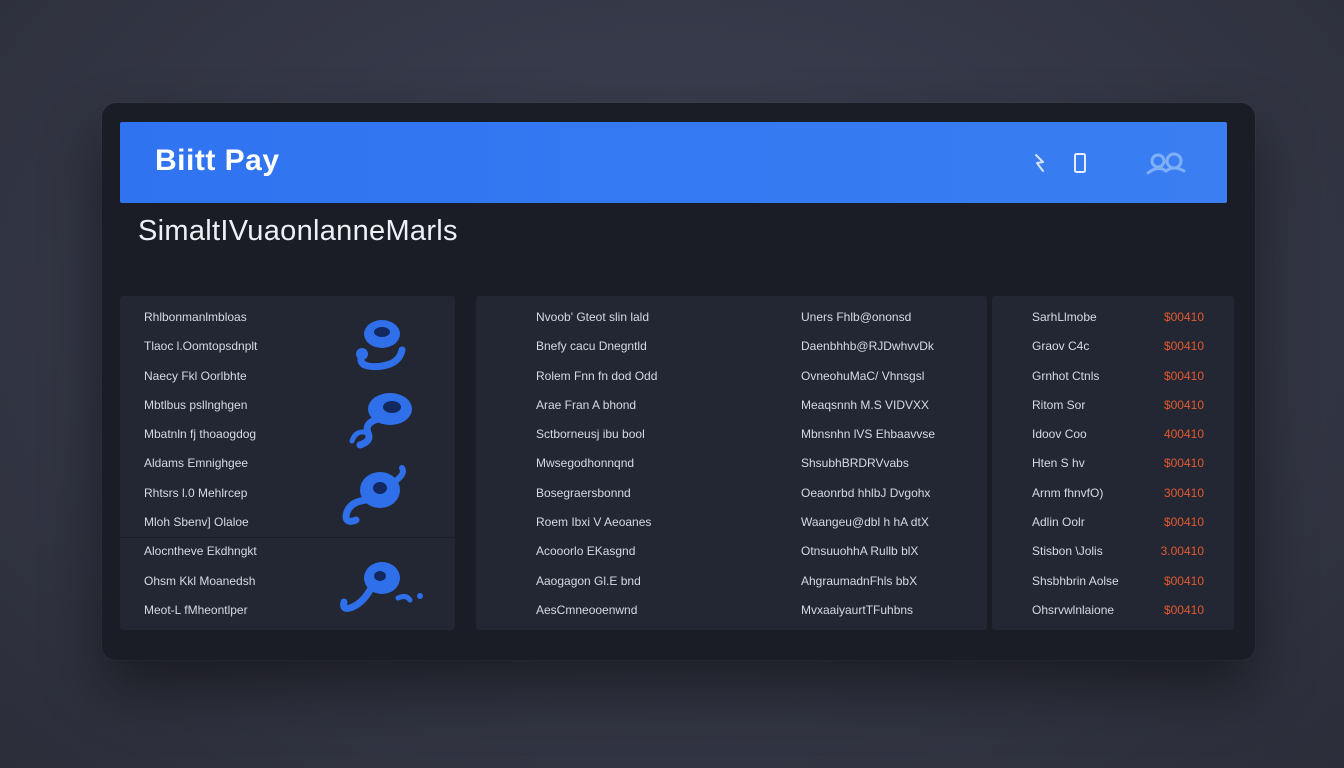  I want to click on balance-name: SarhLlmobe, so click(1075, 317).